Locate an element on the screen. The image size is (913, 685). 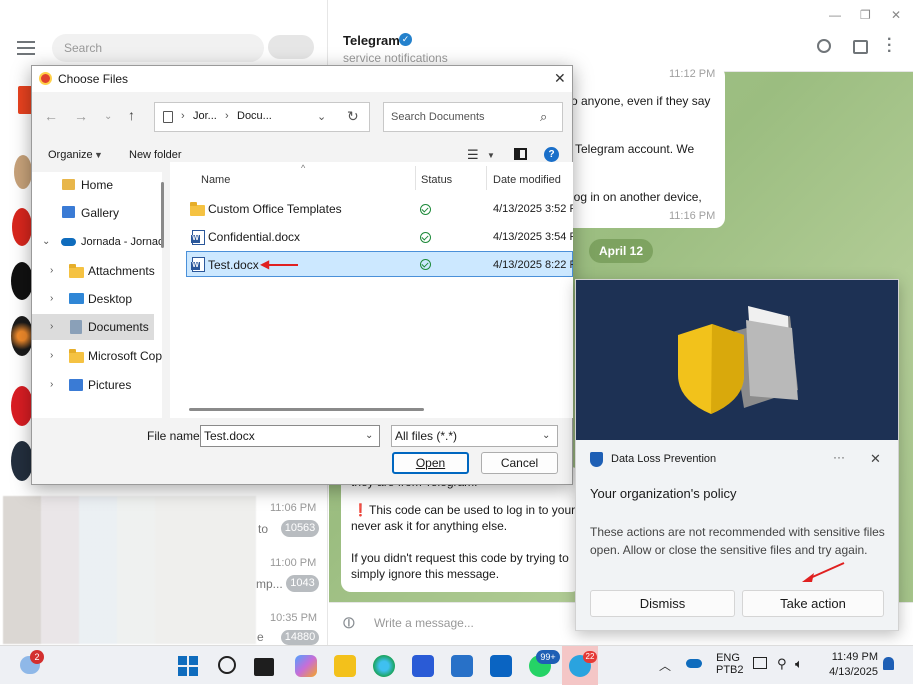
language-indicator: ENG PTB2 is located at coordinates (730, 664).